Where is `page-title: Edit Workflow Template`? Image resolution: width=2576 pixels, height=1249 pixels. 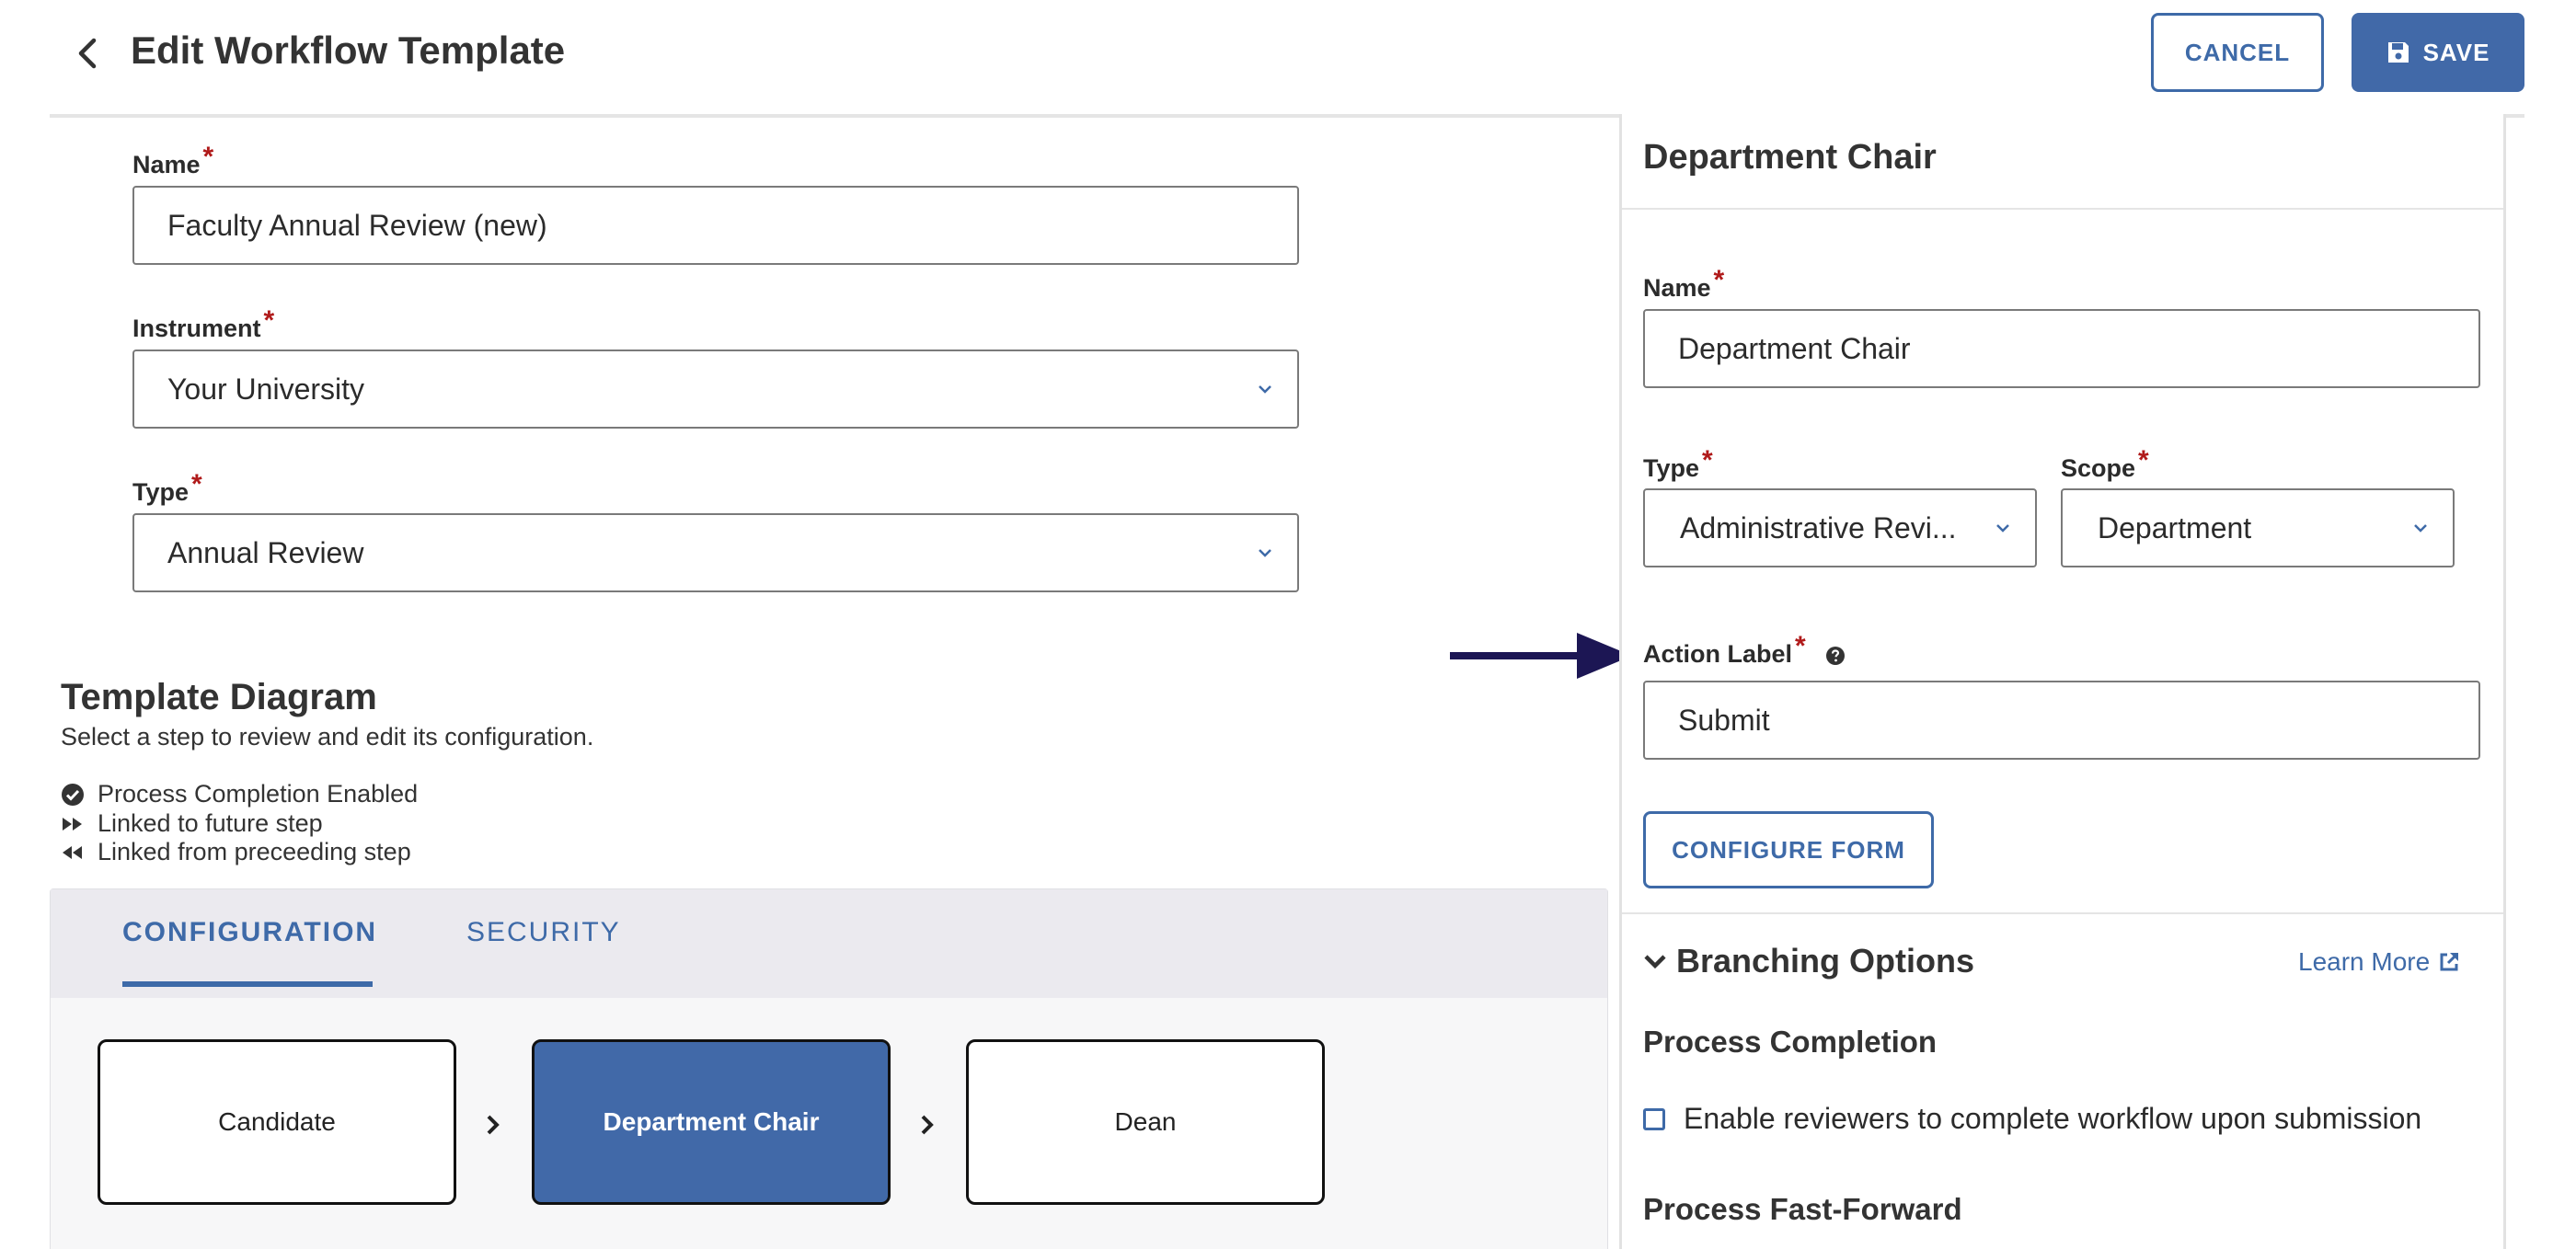 page-title: Edit Workflow Template is located at coordinates (348, 50).